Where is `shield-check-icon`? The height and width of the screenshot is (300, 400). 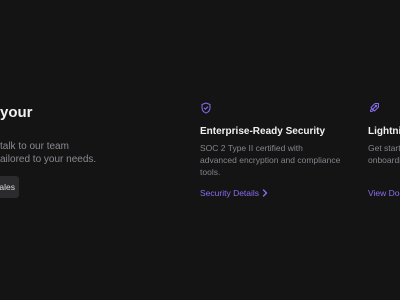 shield-check-icon is located at coordinates (206, 108).